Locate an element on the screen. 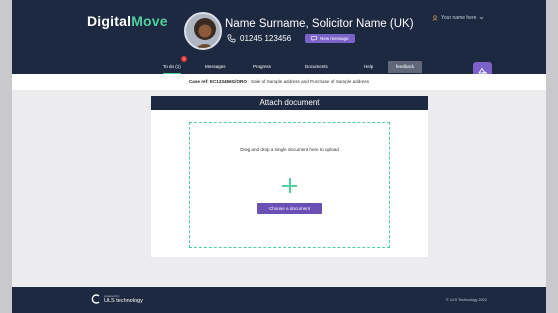 Image resolution: width=558 pixels, height=313 pixels. avatar is located at coordinates (203, 31).